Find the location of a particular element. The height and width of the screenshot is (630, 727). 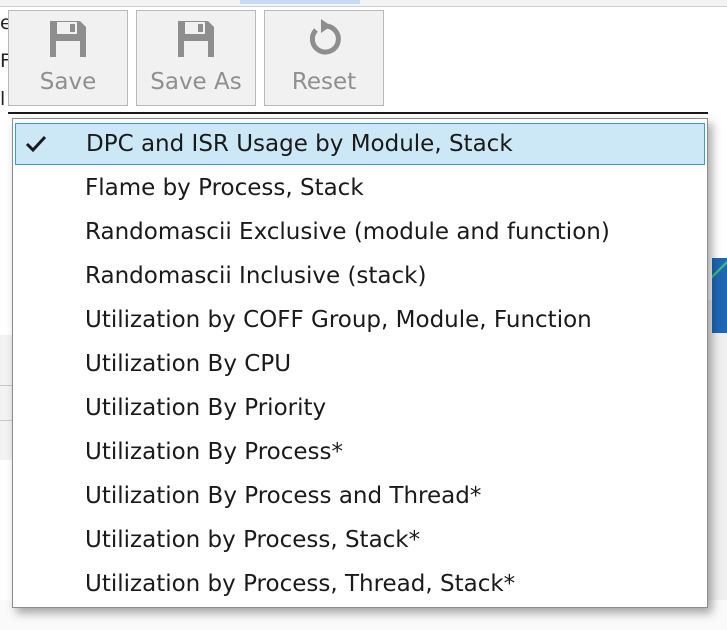

save-label: Save is located at coordinates (68, 82).